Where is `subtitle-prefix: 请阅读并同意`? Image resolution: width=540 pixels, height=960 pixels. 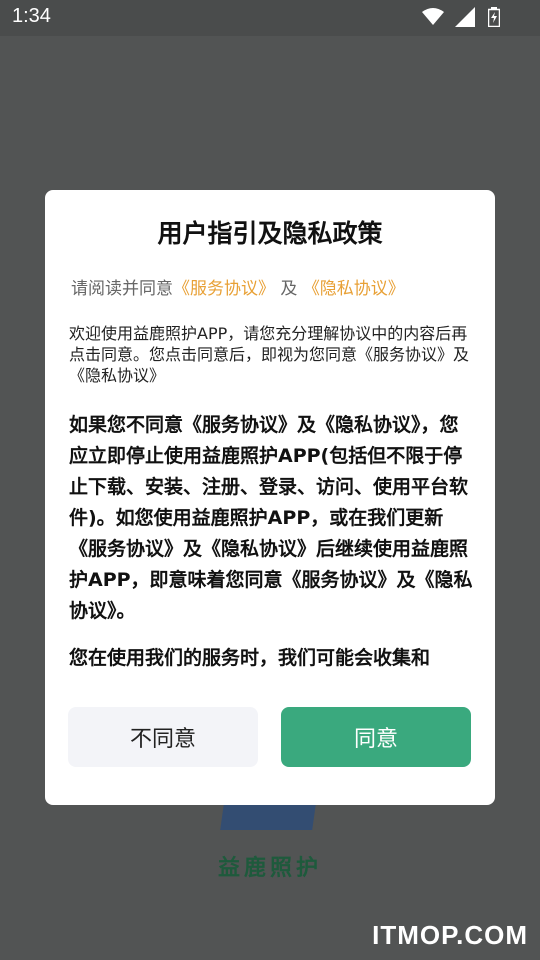 subtitle-prefix: 请阅读并同意 is located at coordinates (122, 289).